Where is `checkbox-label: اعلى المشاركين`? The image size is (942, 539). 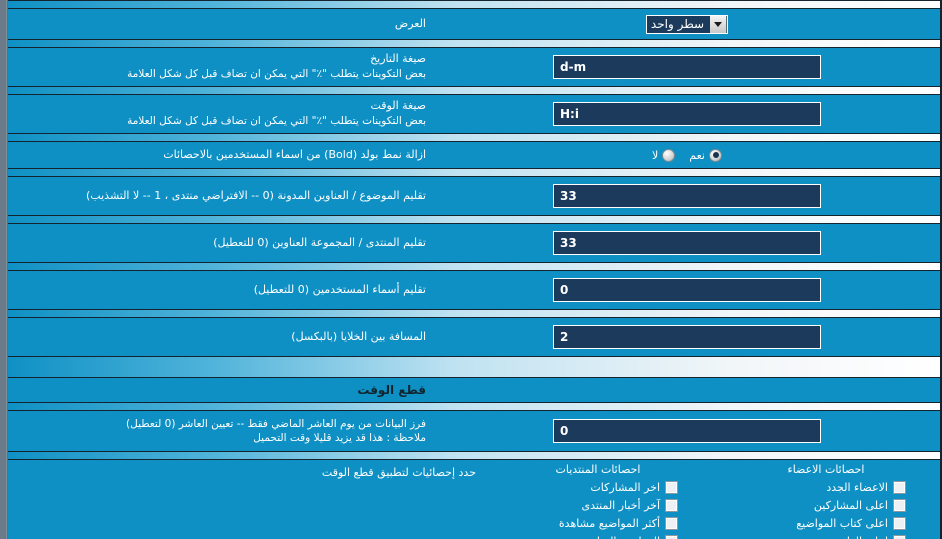 checkbox-label: اعلى المشاركين is located at coordinates (850, 505).